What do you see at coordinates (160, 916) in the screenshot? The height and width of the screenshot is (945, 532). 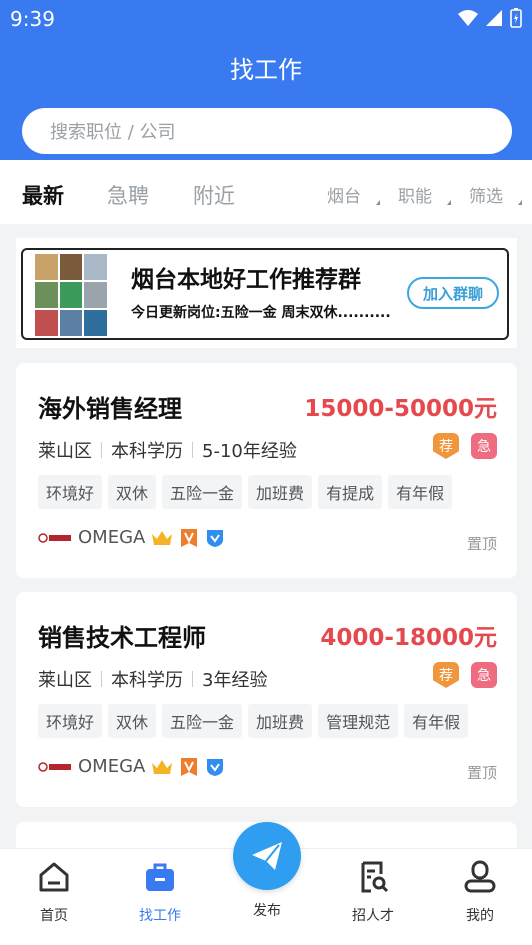 I see `nav-jobs-label: 找工作` at bounding box center [160, 916].